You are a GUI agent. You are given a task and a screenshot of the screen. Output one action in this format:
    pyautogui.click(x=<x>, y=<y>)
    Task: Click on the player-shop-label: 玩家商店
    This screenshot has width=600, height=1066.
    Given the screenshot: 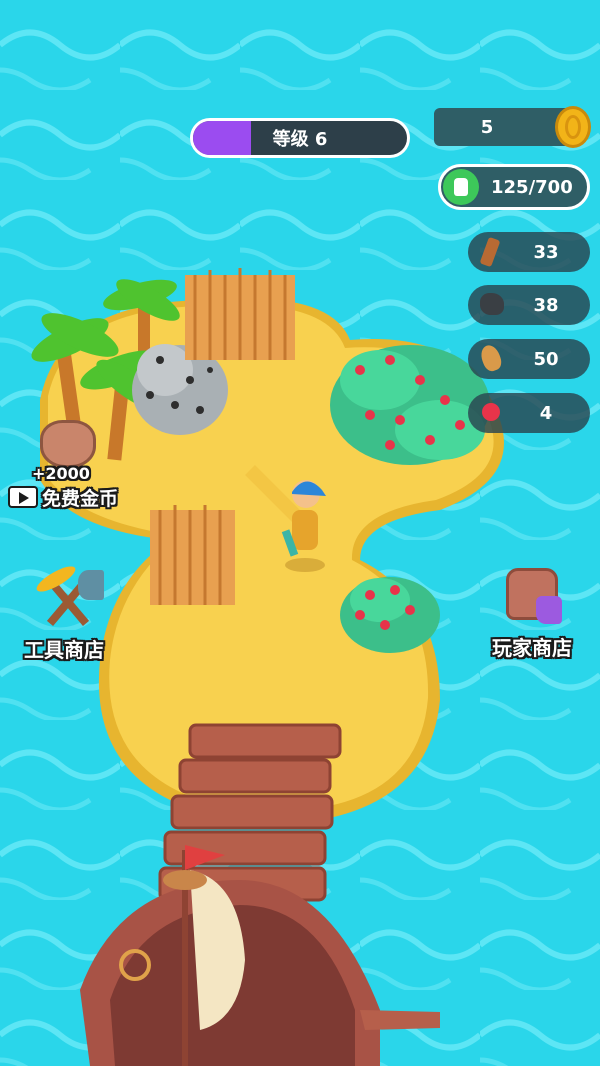 What is the action you would take?
    pyautogui.click(x=532, y=648)
    